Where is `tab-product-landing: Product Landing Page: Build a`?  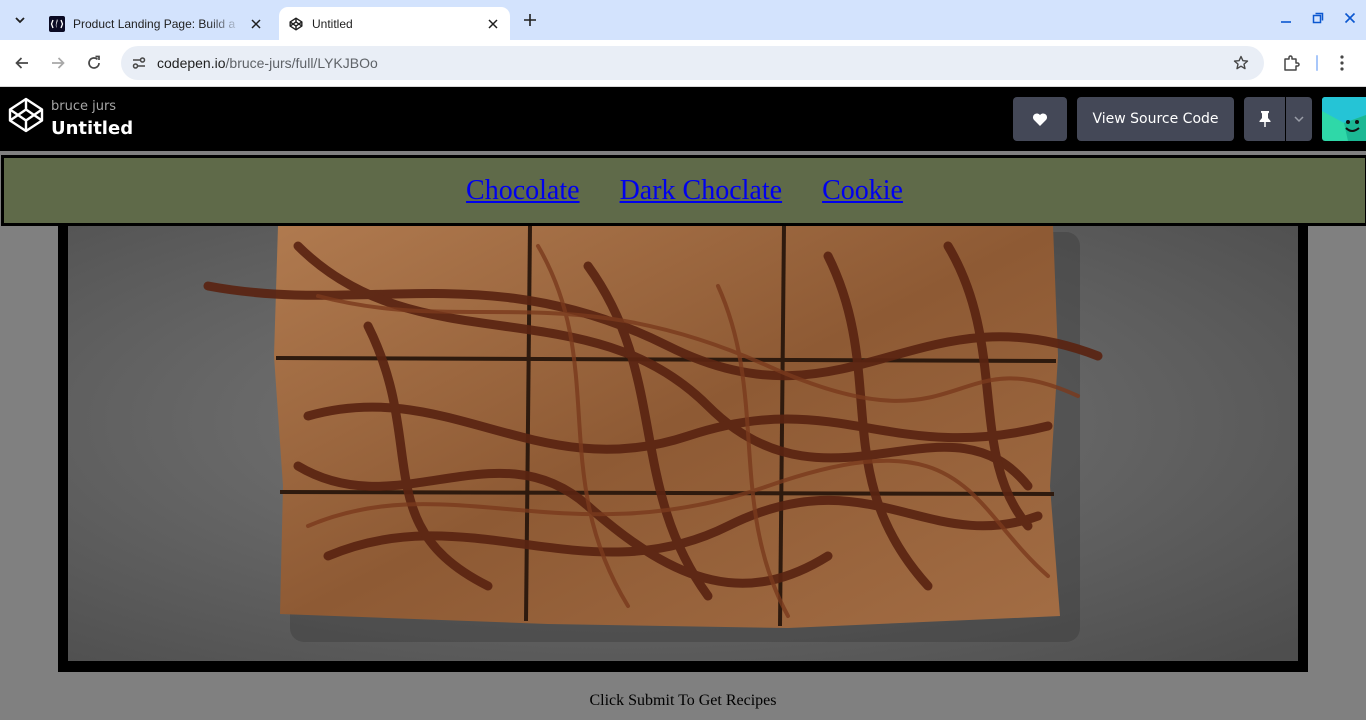 tab-product-landing: Product Landing Page: Build a is located at coordinates (156, 23).